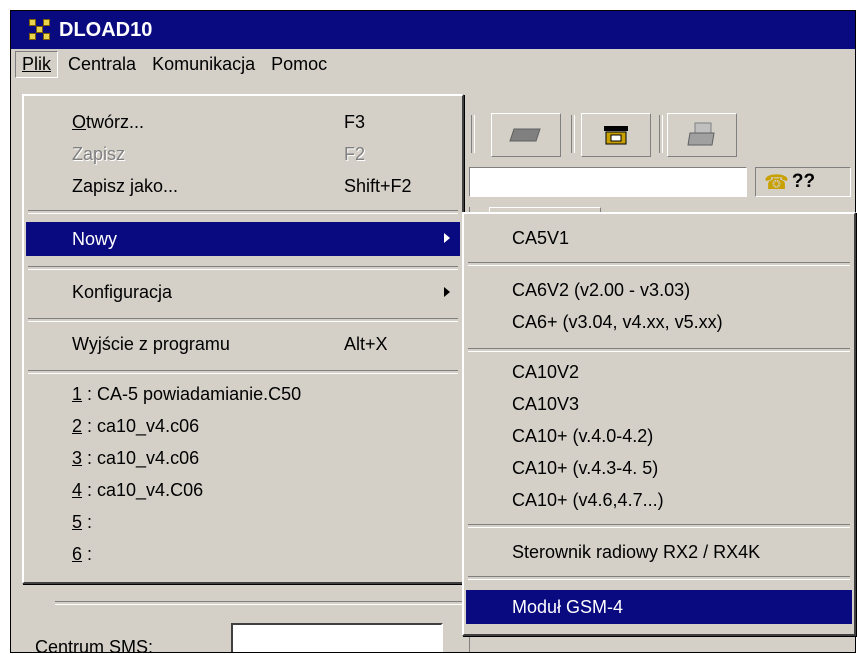  I want to click on submenu-item-ca5v1: CA5V1, so click(659, 238).